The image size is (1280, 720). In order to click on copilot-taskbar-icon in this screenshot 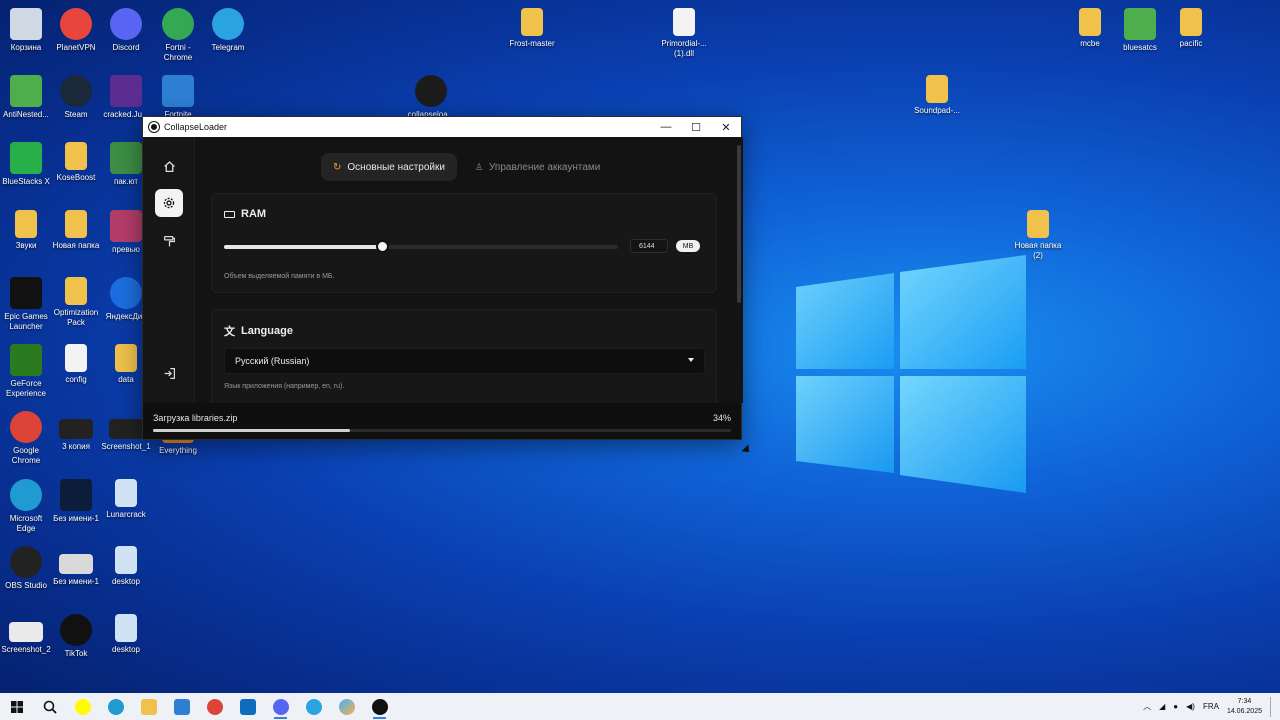, I will do `click(346, 706)`.